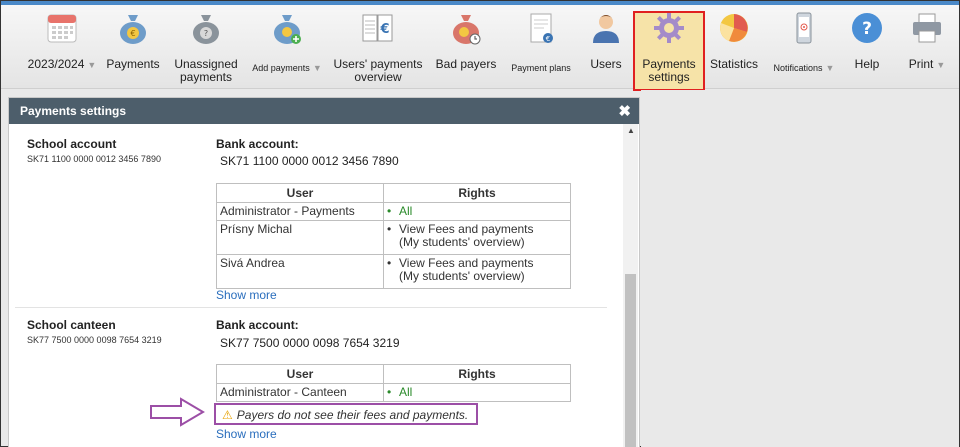 The height and width of the screenshot is (447, 960). Describe the element at coordinates (606, 29) in the screenshot. I see `user-icon` at that location.